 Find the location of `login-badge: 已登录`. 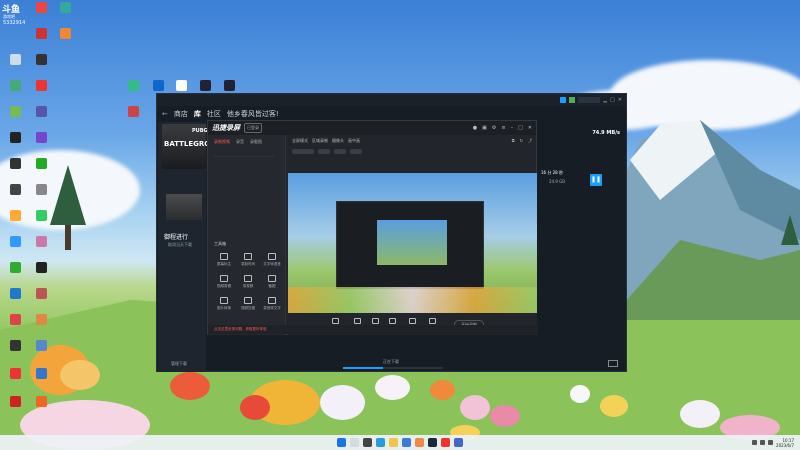

login-badge: 已登录 is located at coordinates (253, 128).